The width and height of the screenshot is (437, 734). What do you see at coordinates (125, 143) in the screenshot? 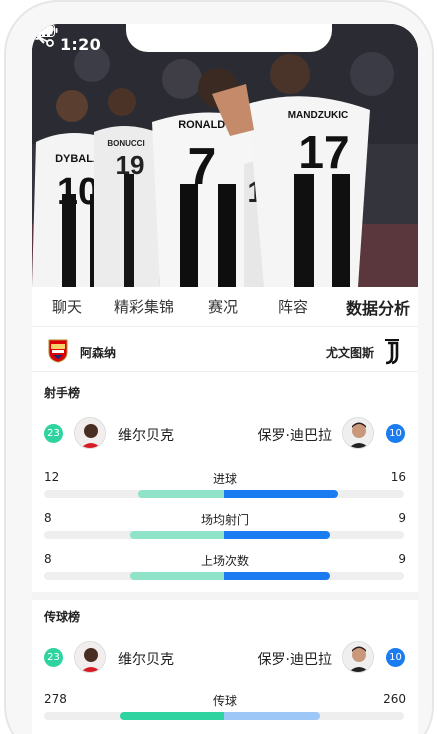
I see `jersey-name-2: BONUCCI` at bounding box center [125, 143].